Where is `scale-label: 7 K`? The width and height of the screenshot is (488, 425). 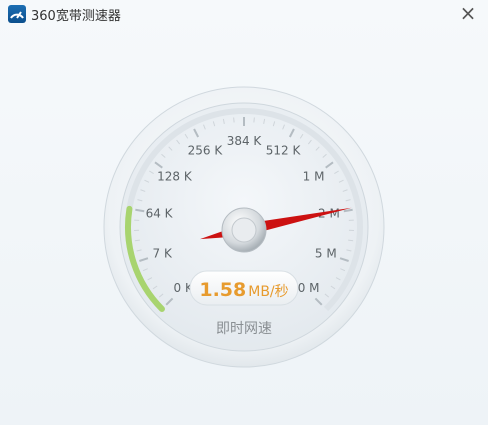
scale-label: 7 K is located at coordinates (163, 254).